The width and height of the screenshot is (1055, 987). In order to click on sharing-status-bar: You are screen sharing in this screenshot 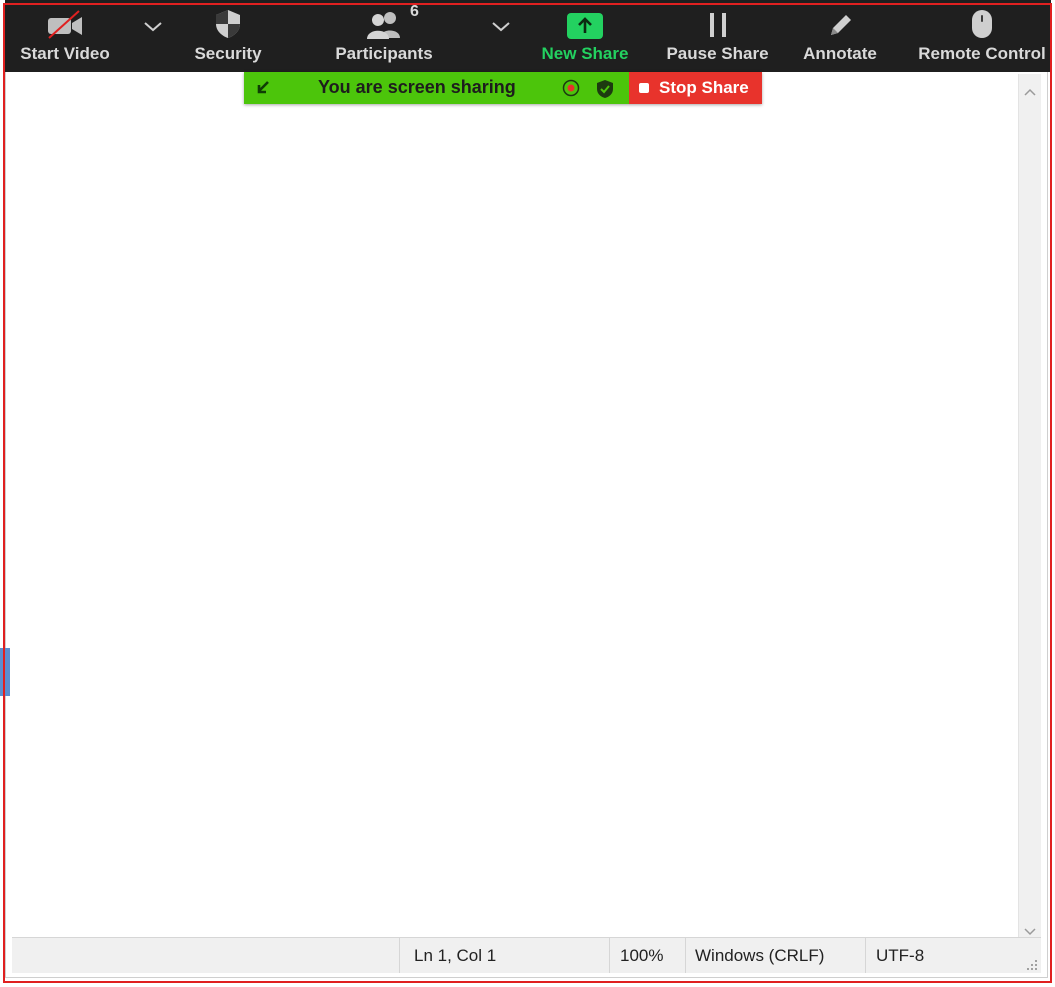, I will do `click(436, 88)`.